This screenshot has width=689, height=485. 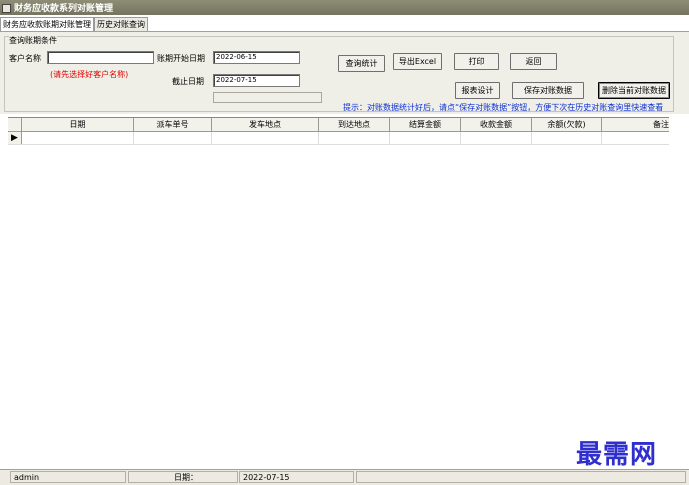 What do you see at coordinates (267, 97) in the screenshot?
I see `extra-field` at bounding box center [267, 97].